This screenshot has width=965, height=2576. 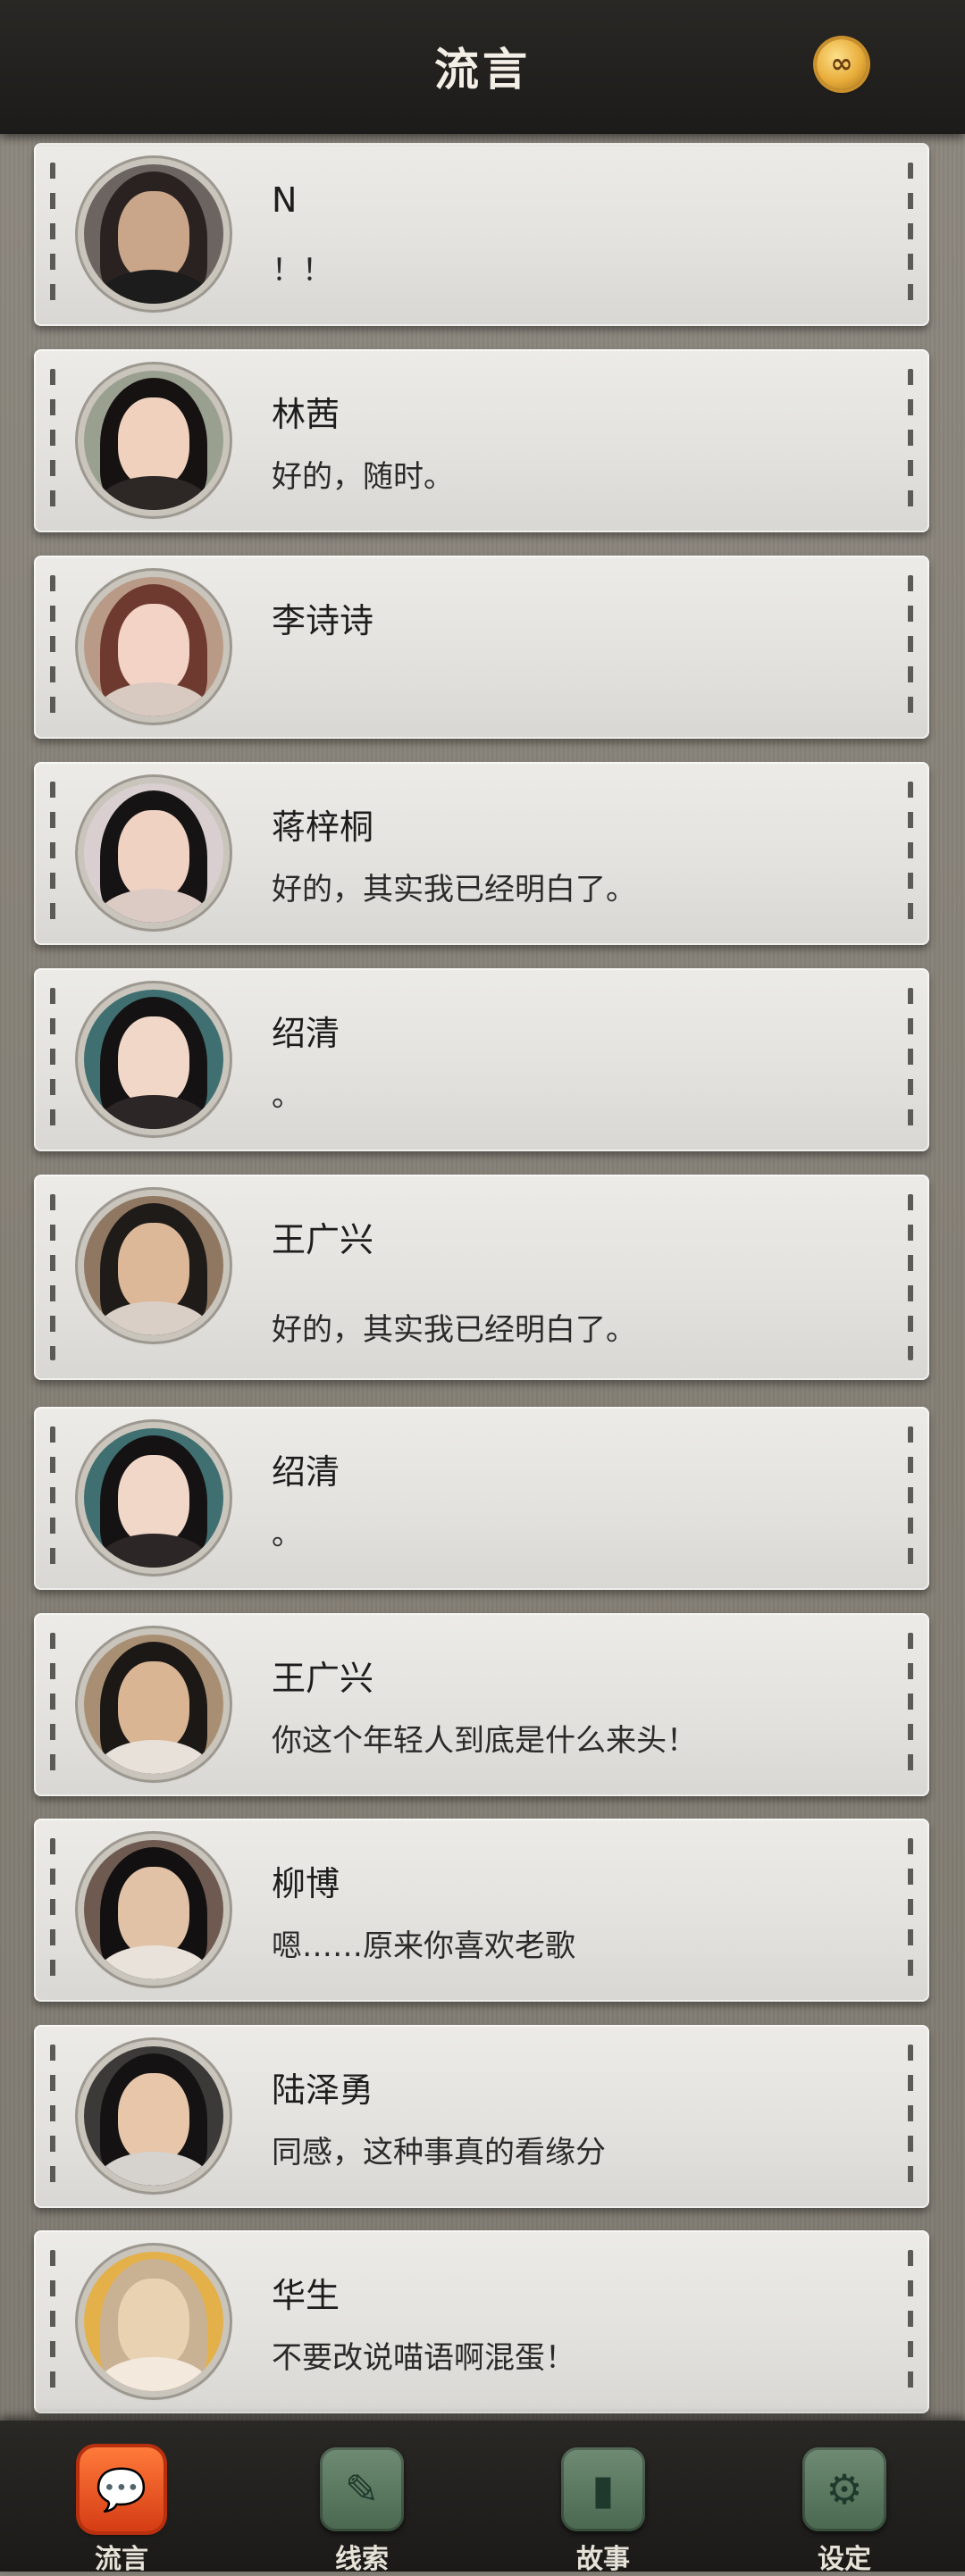 What do you see at coordinates (323, 827) in the screenshot?
I see `contact-name: 蒋梓桐` at bounding box center [323, 827].